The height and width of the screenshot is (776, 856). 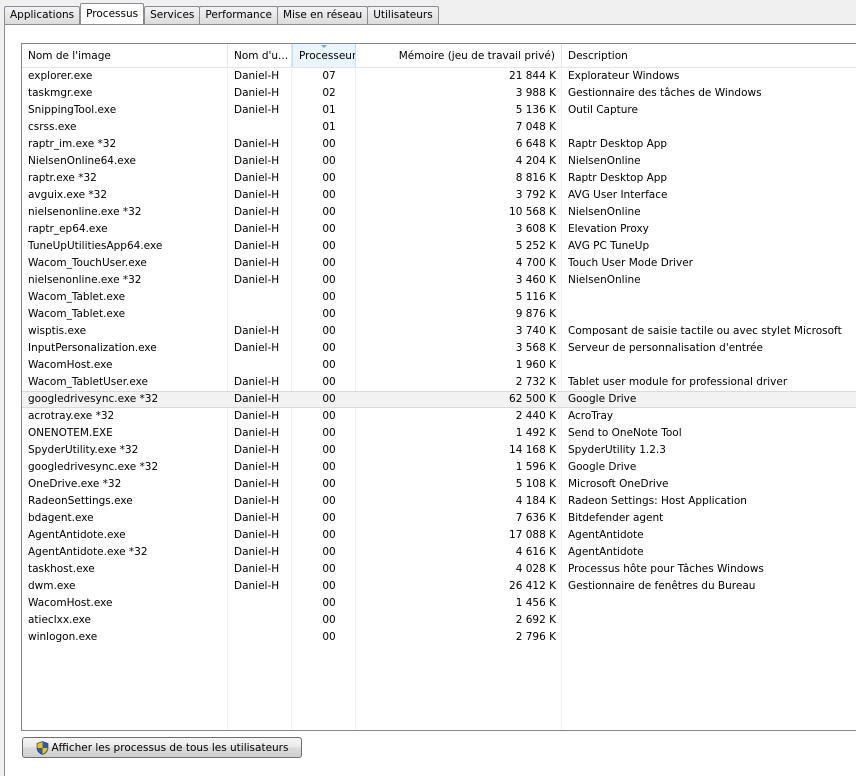 I want to click on table-row: csrss.exe 01 7 048 K, so click(x=439, y=127).